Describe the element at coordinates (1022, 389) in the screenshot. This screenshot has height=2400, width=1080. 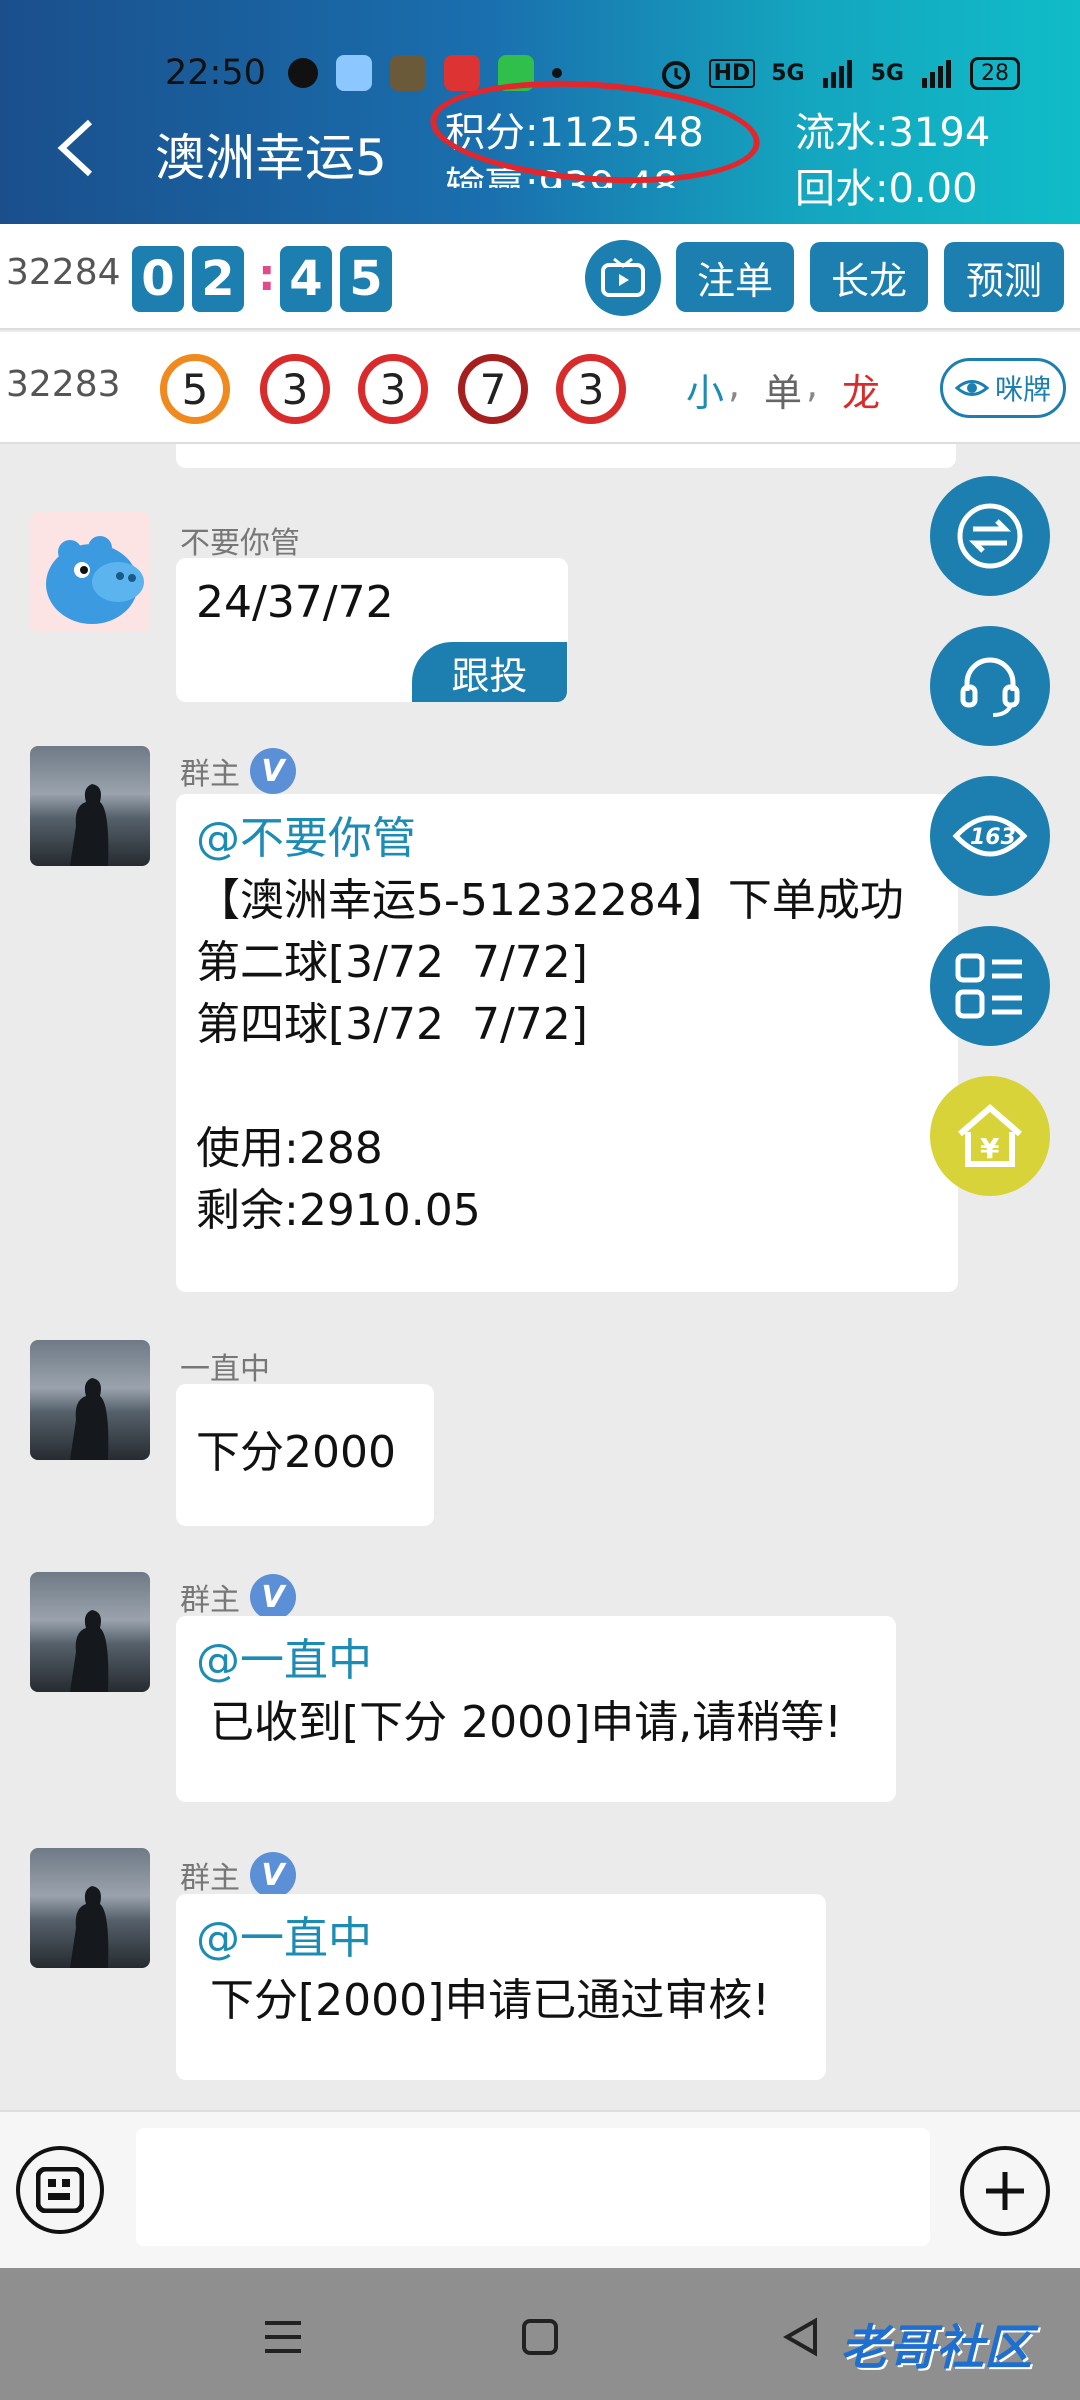
I see `mipai-label: 咪牌` at that location.